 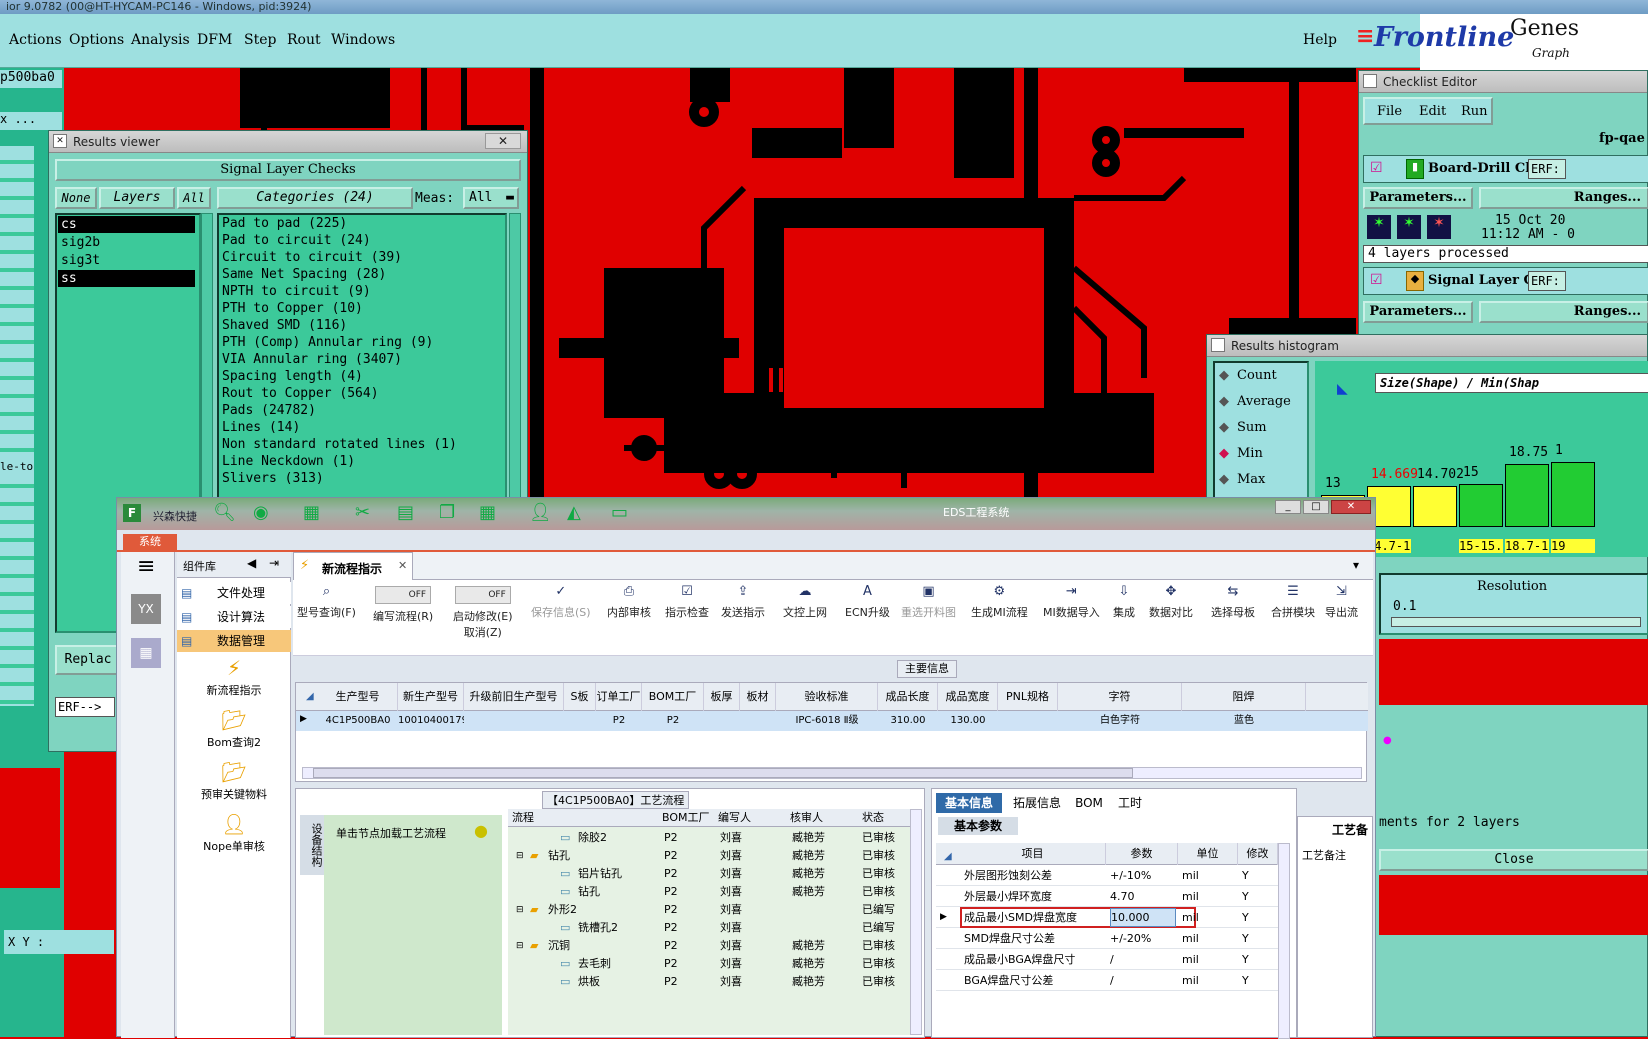 What do you see at coordinates (1111, 959) in the screenshot?
I see `param-row: 成品最小BGA焊盘尺寸 / mil Y` at bounding box center [1111, 959].